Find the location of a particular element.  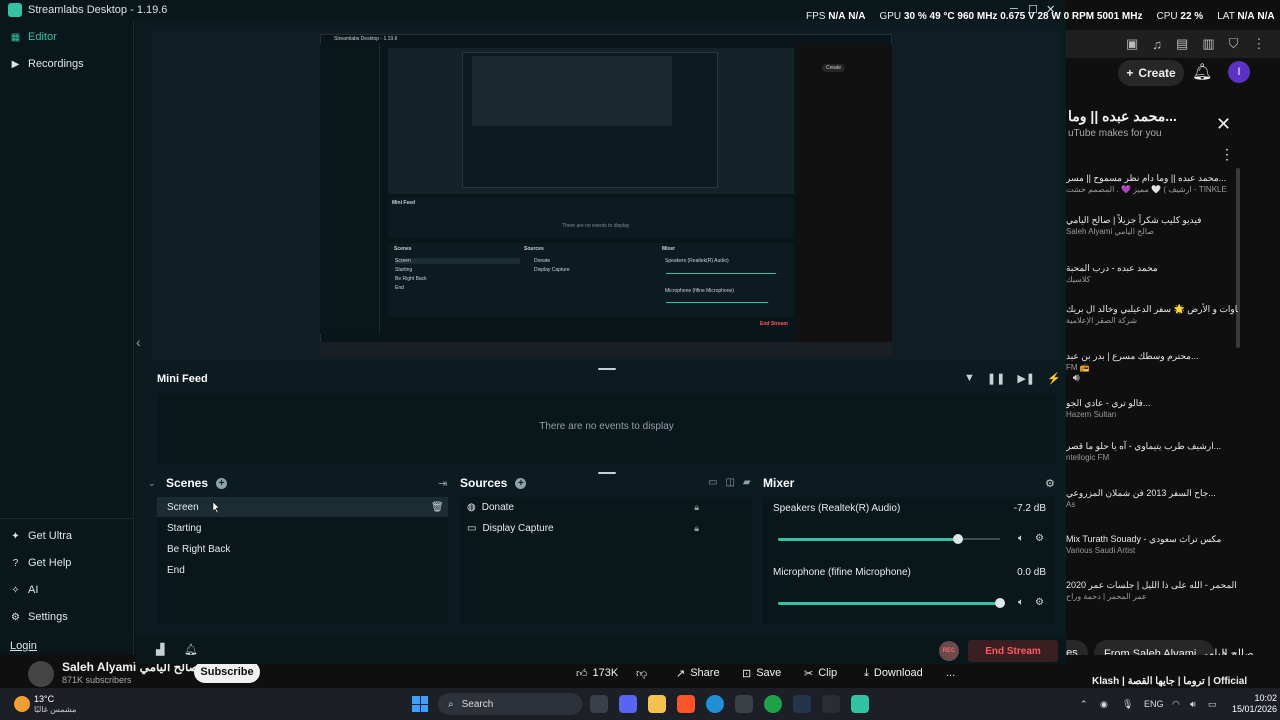

chevron-left-icon: ‹ is located at coordinates (138, 342).